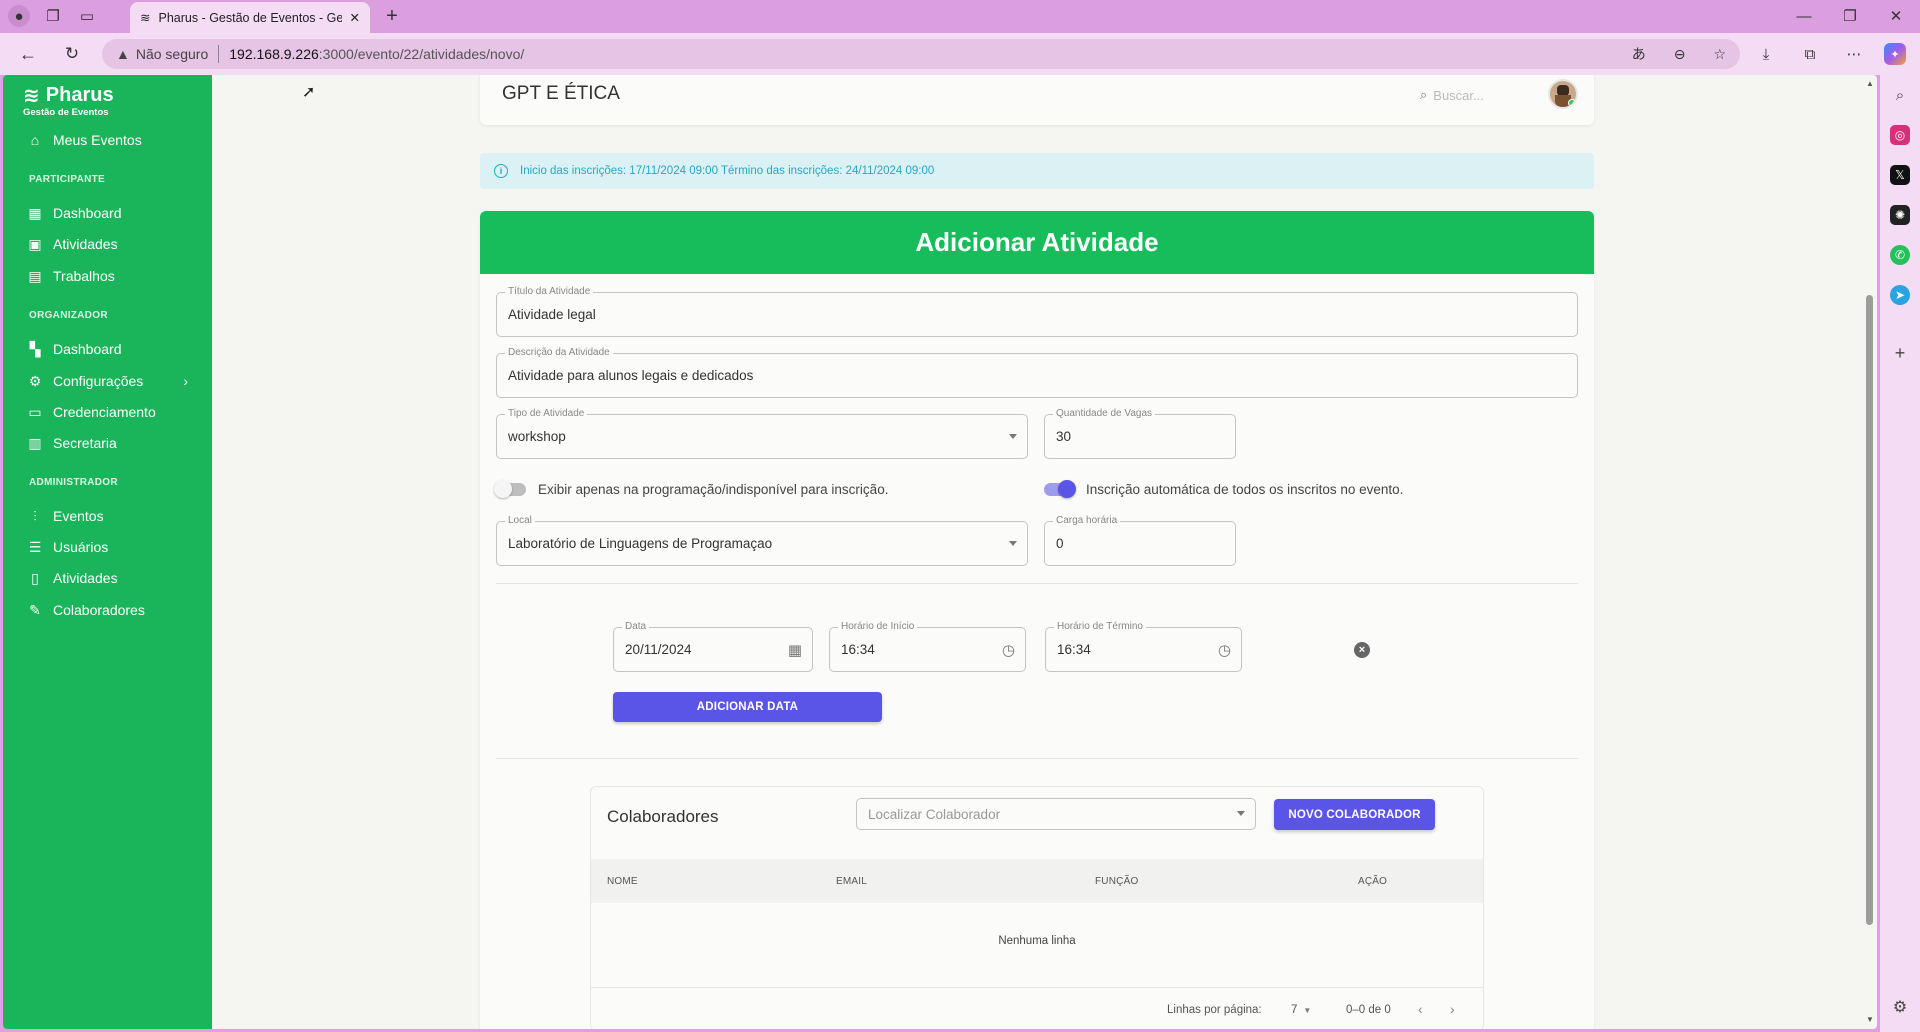 The image size is (1920, 1032). What do you see at coordinates (747, 707) in the screenshot?
I see `add-date-button: ADICIONAR DATA` at bounding box center [747, 707].